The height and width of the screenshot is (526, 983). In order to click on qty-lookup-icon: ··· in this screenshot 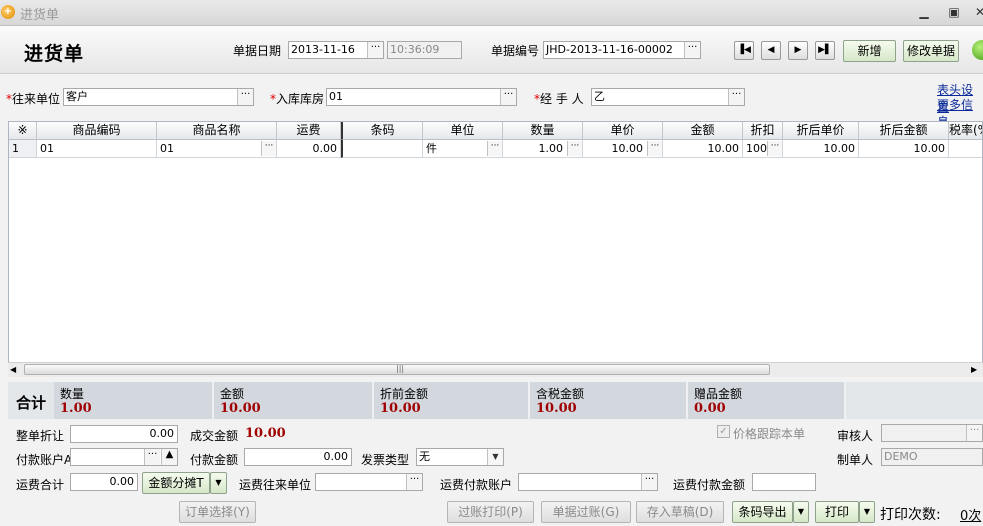, I will do `click(574, 148)`.